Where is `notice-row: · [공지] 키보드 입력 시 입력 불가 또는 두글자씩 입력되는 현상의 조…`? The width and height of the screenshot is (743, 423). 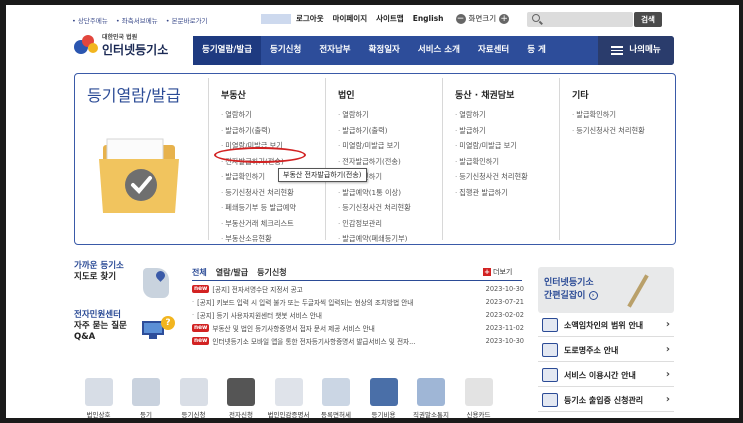 notice-row: · [공지] 키보드 입력 시 입력 불가 또는 두글자씩 입력되는 현상의 조… is located at coordinates (358, 301).